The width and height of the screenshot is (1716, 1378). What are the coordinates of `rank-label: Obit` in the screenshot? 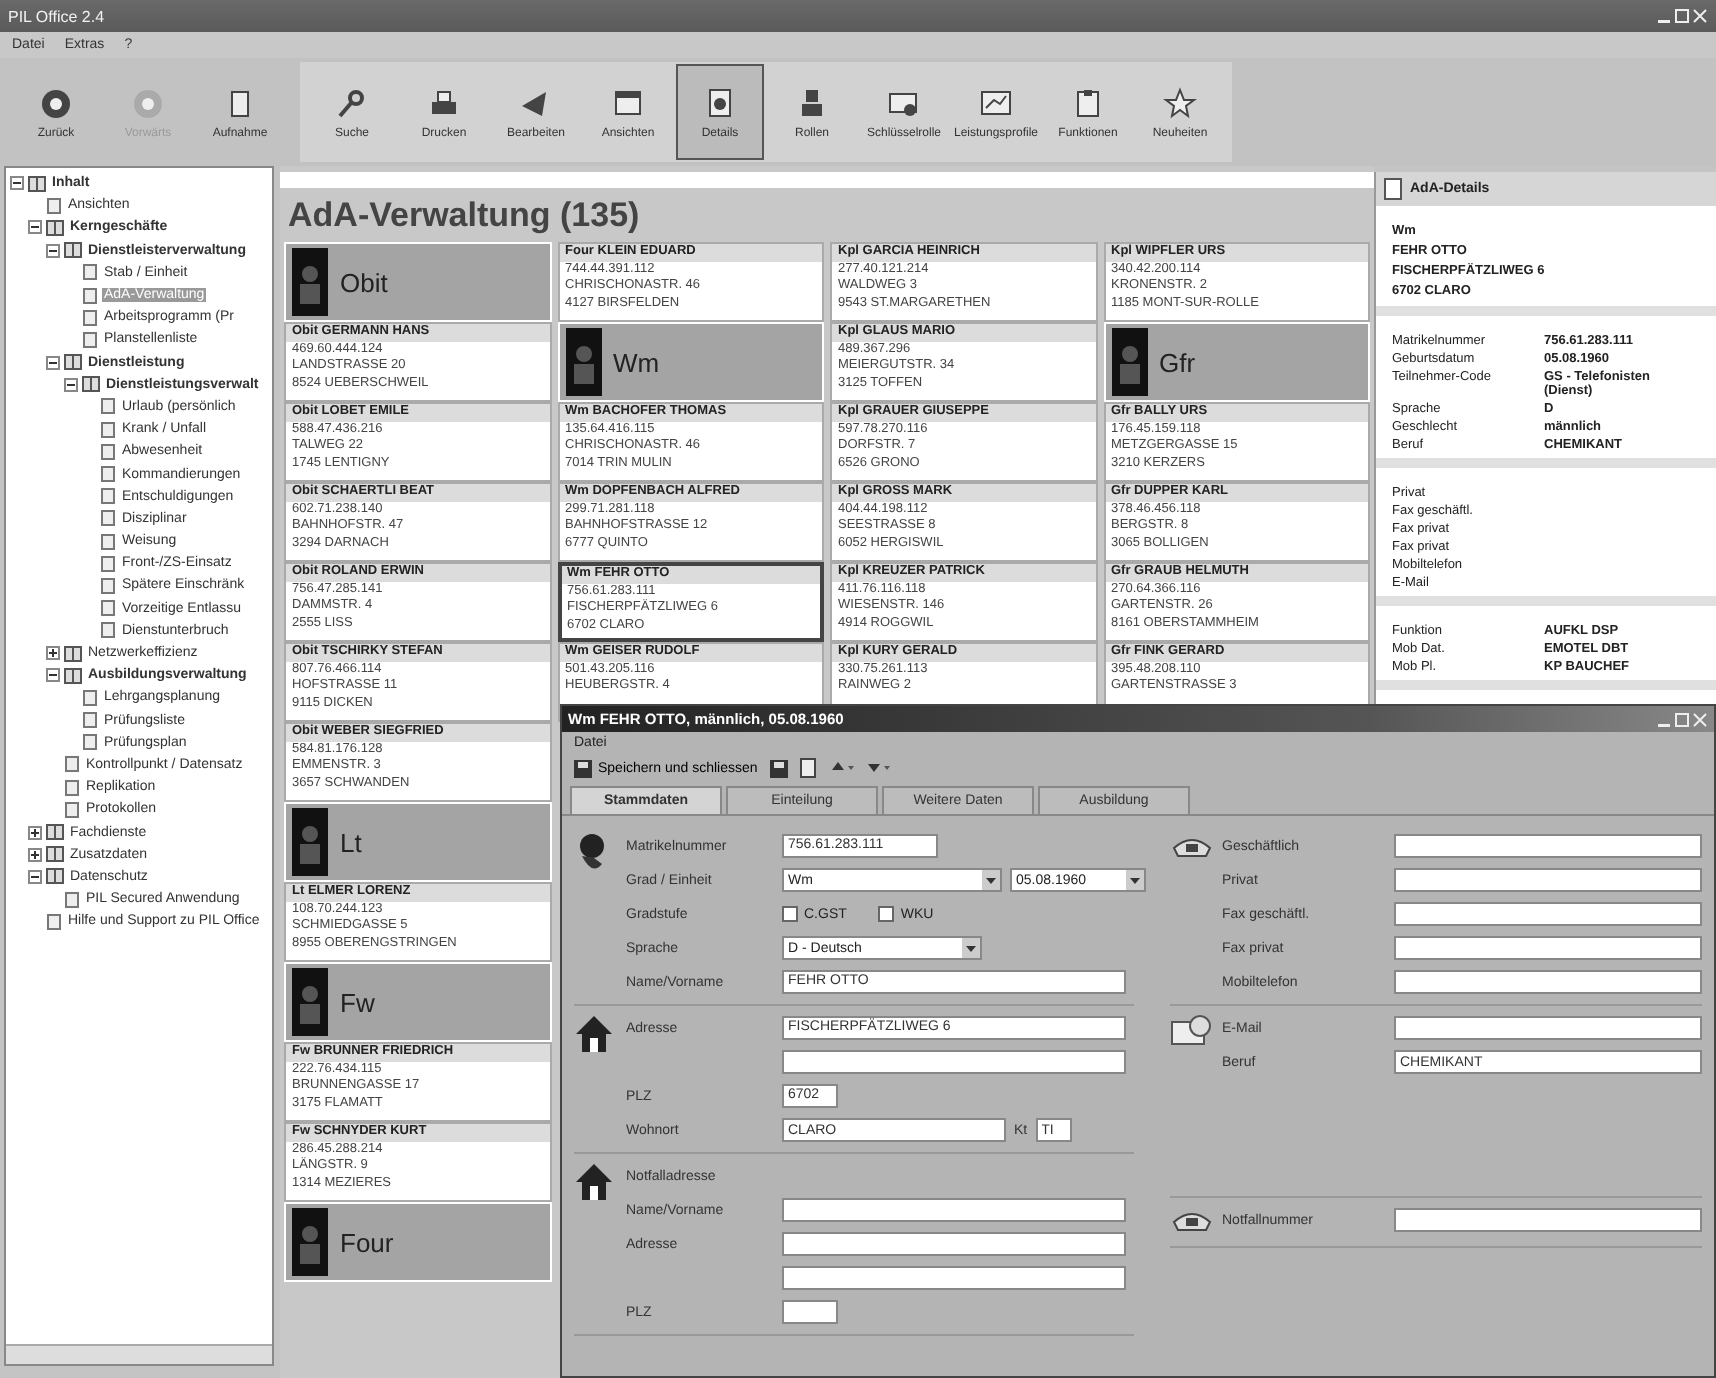 It's located at (364, 282).